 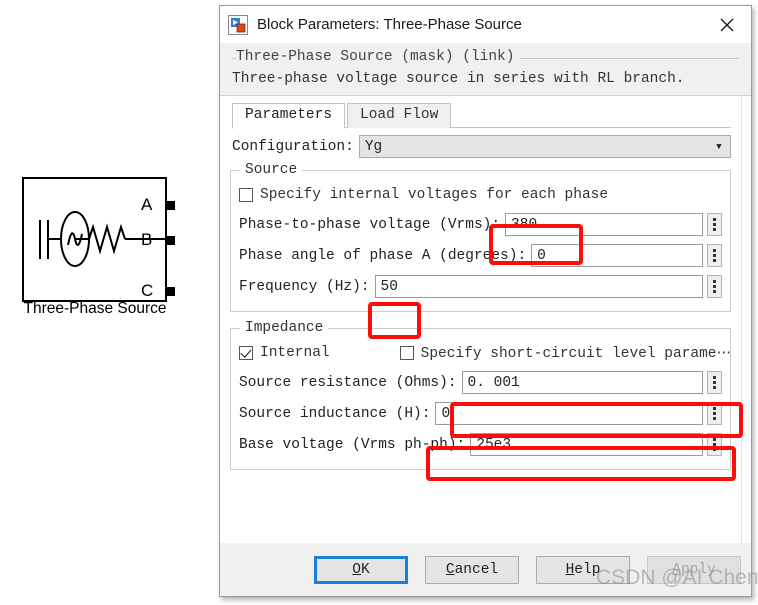 I want to click on source-resistance-input: 0. 001, so click(x=582, y=382).